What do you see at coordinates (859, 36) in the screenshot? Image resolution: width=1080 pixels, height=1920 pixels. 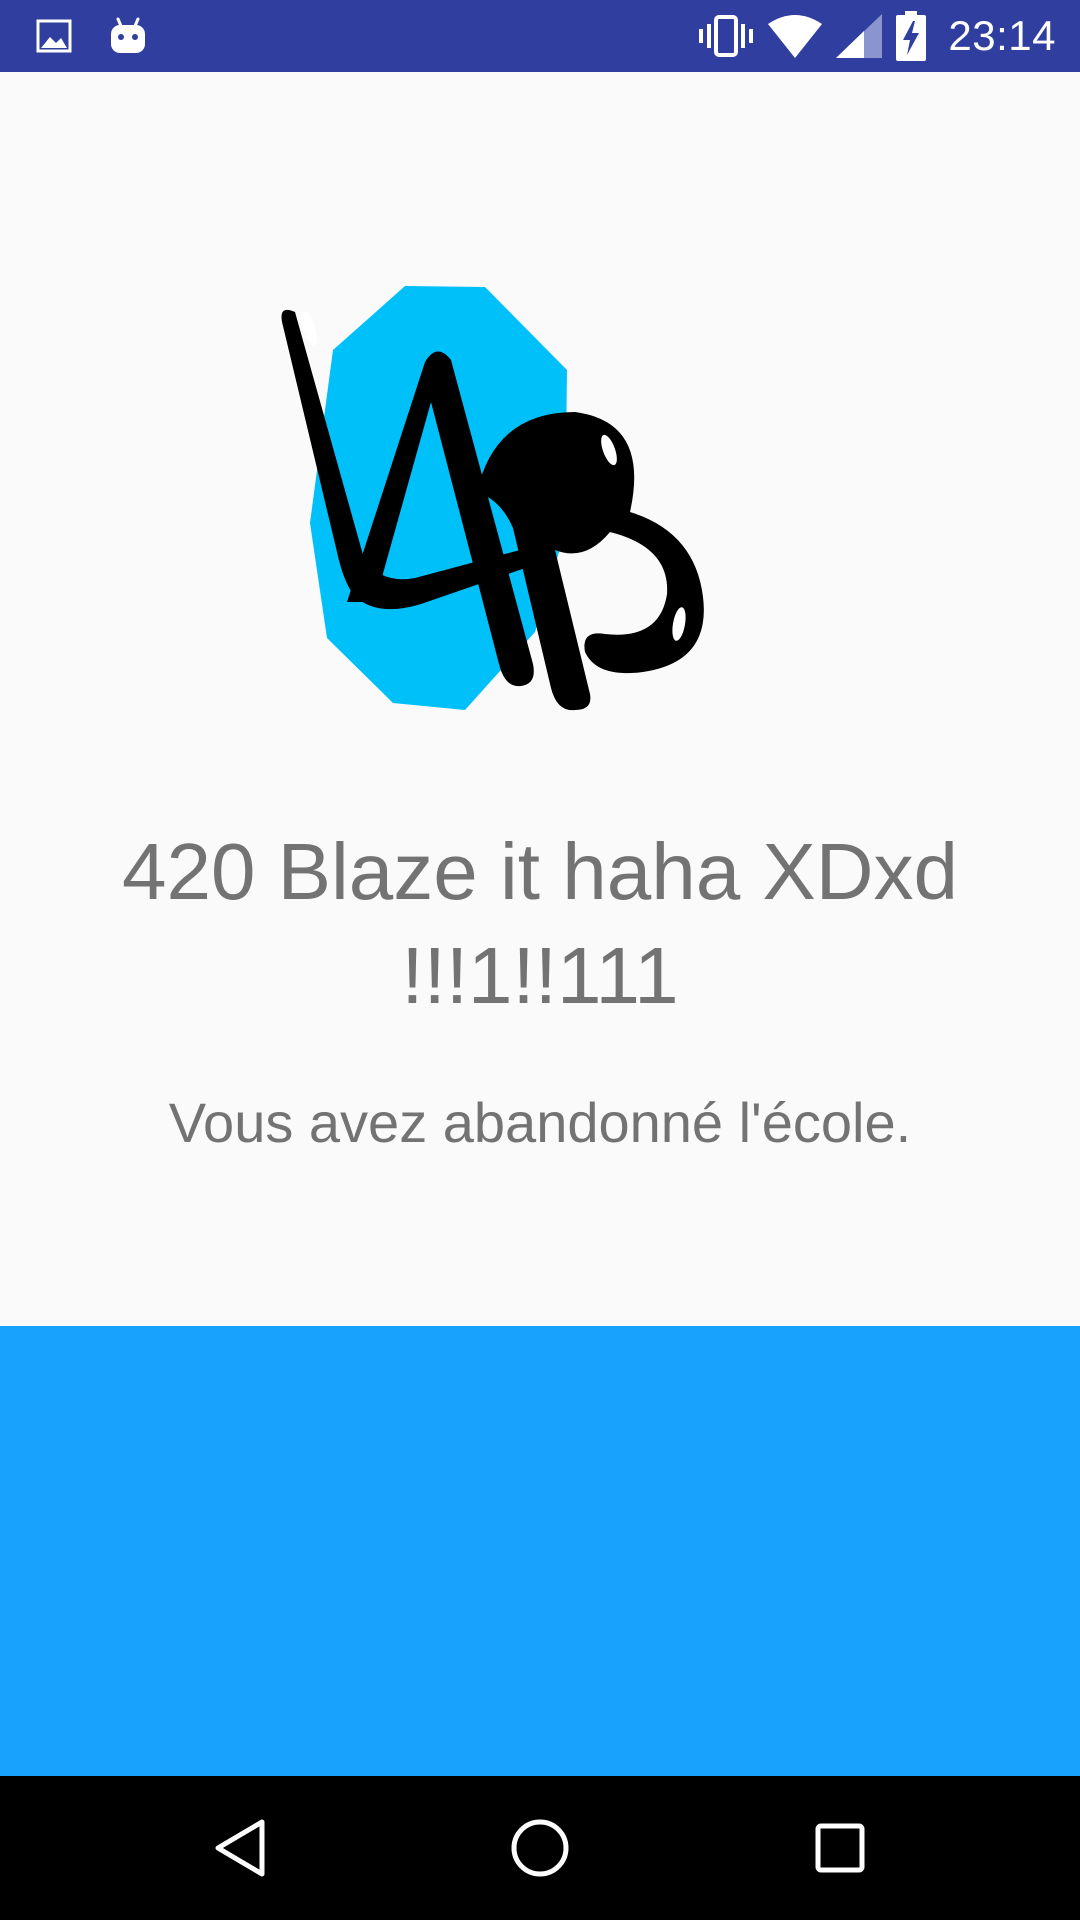 I see `signal-icon` at bounding box center [859, 36].